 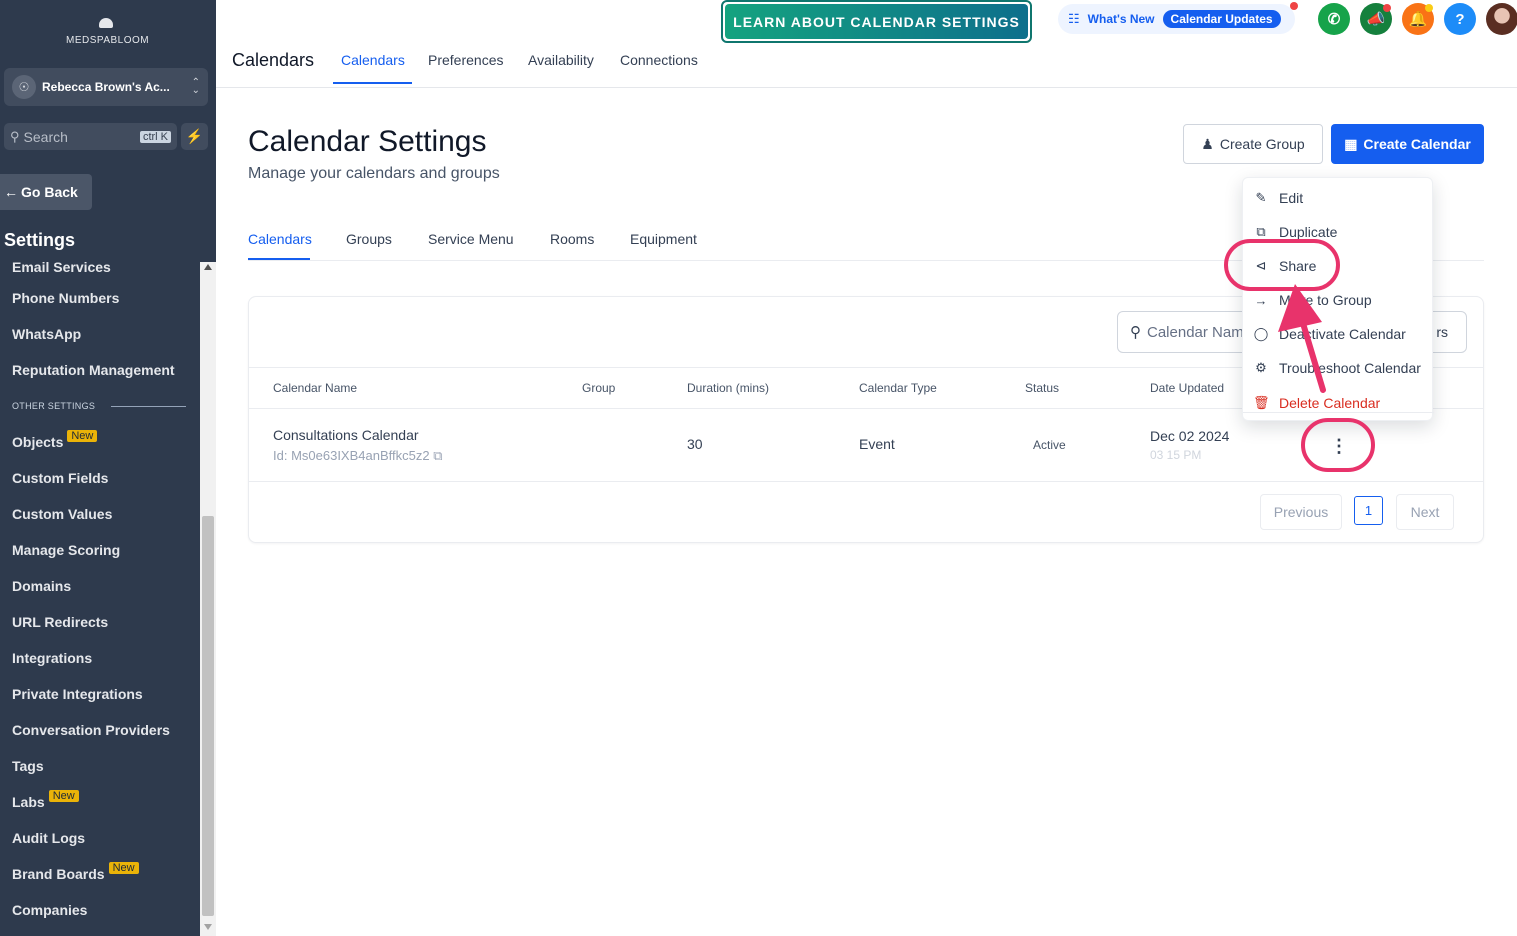 I want to click on go-back-button: ← Go Back, so click(x=46, y=192).